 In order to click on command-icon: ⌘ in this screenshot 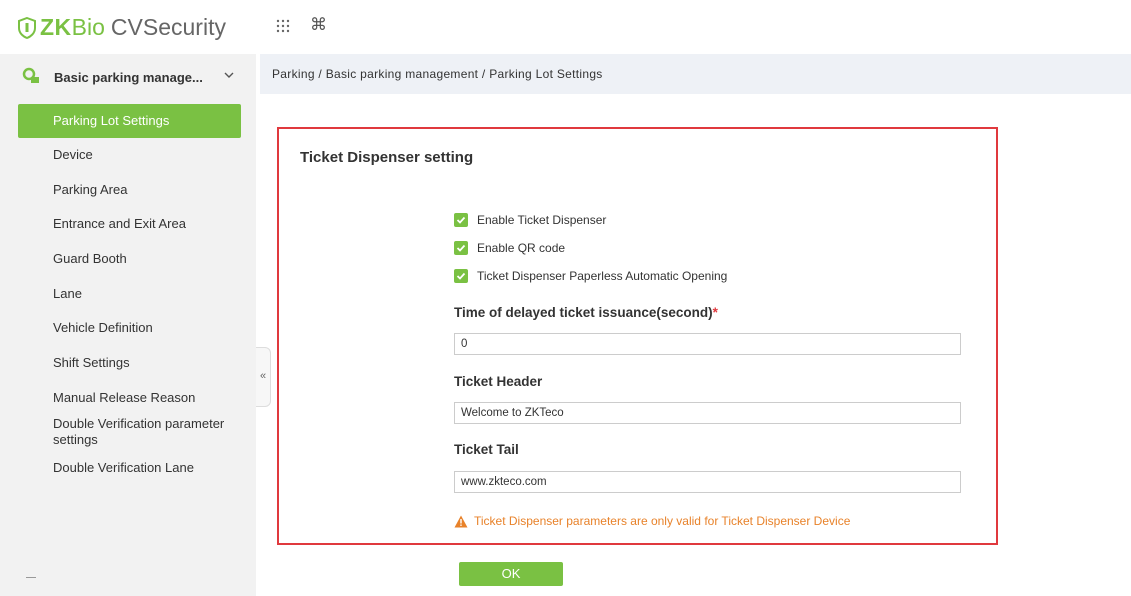, I will do `click(318, 25)`.